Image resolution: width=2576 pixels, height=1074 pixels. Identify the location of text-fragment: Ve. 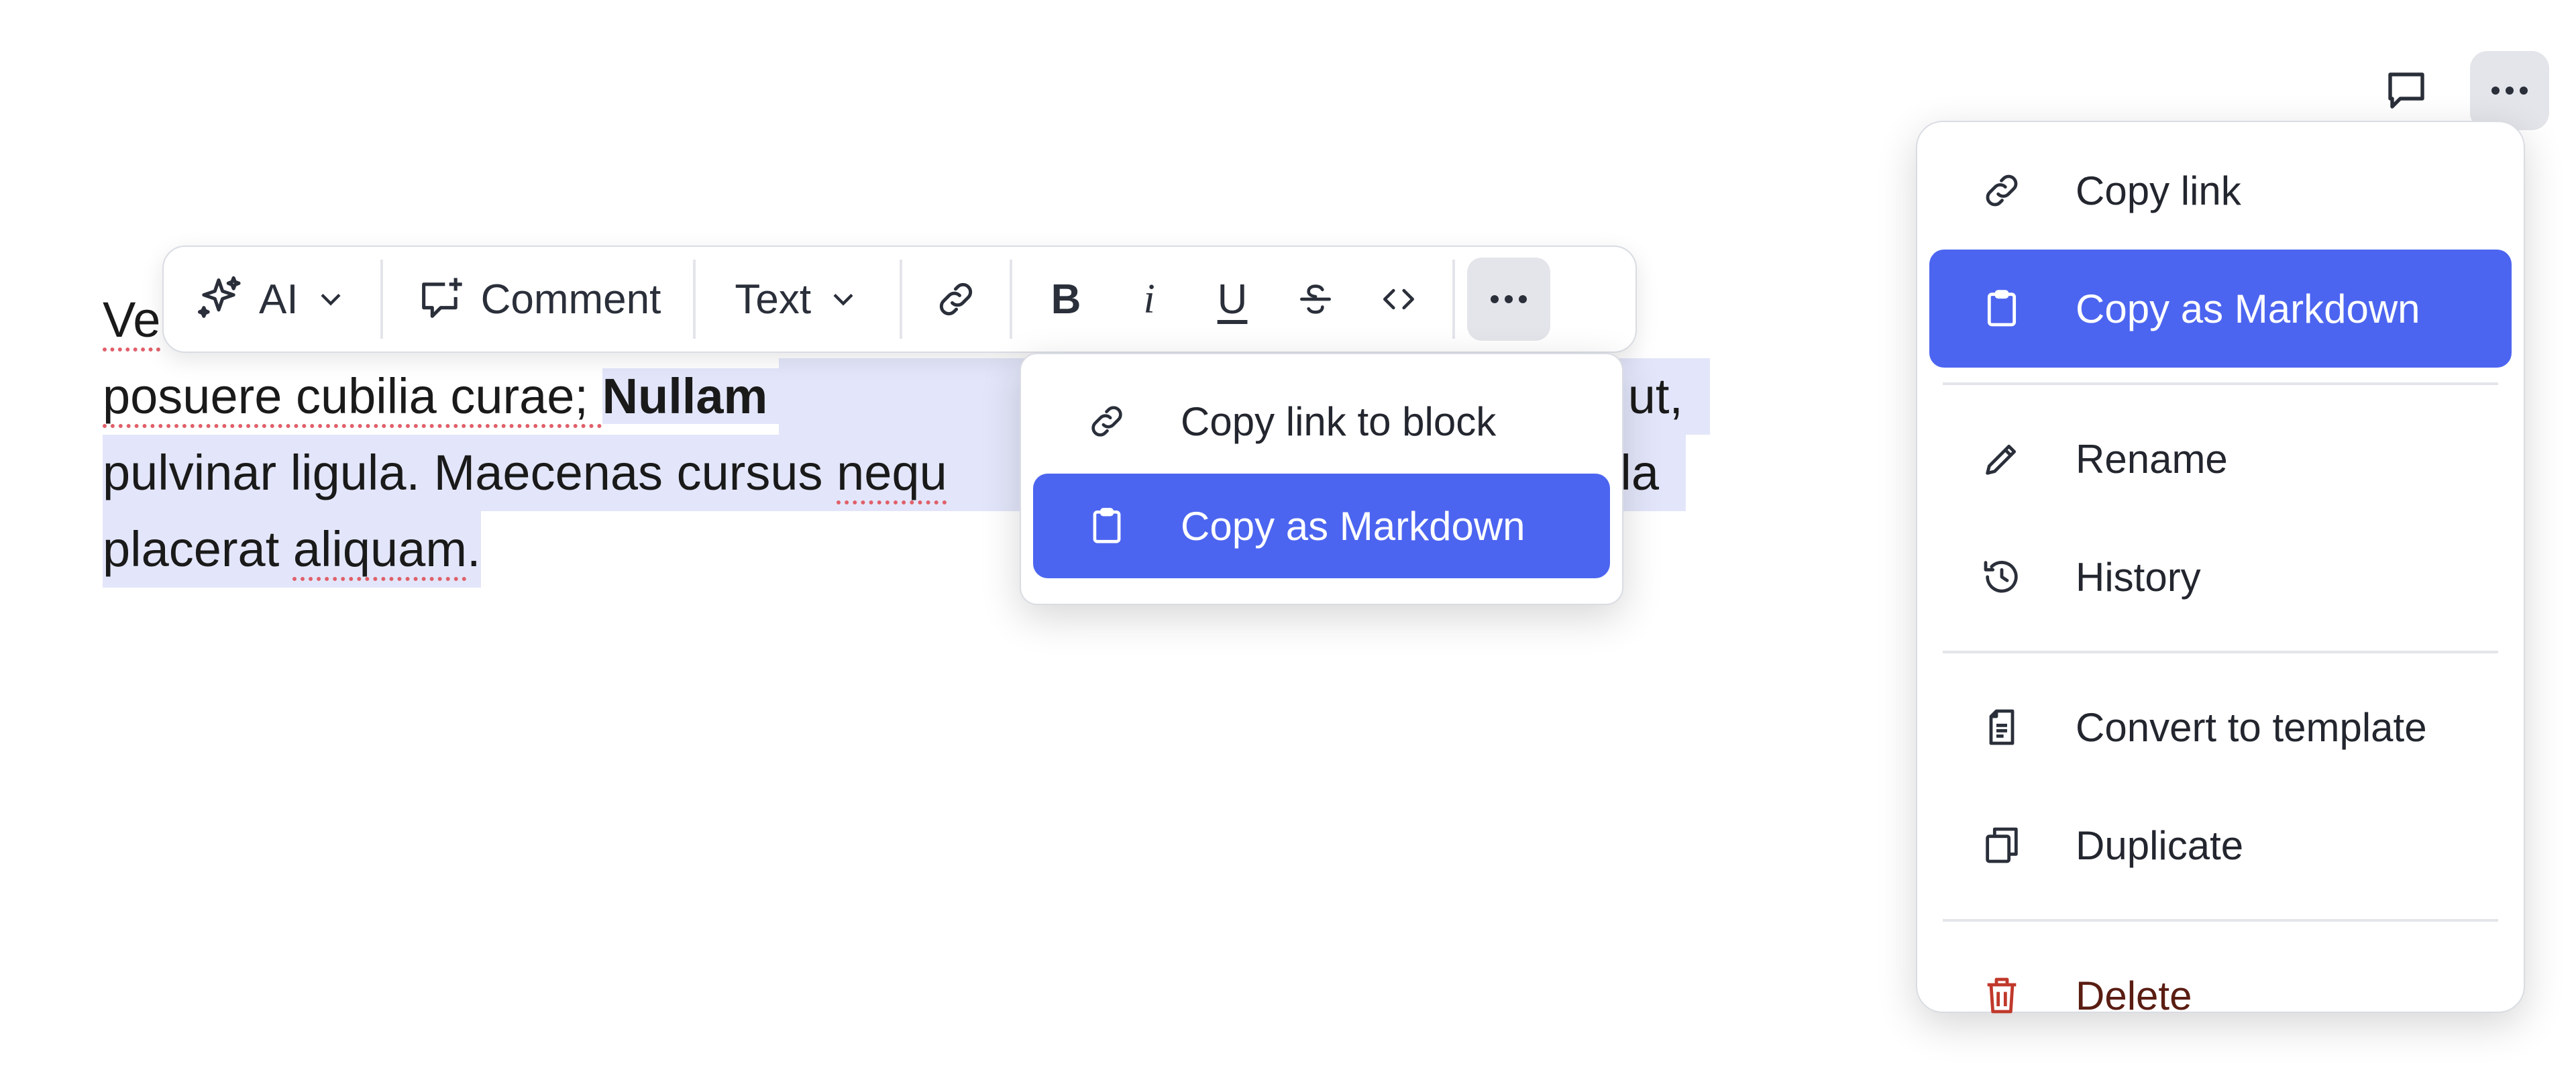
(132, 319).